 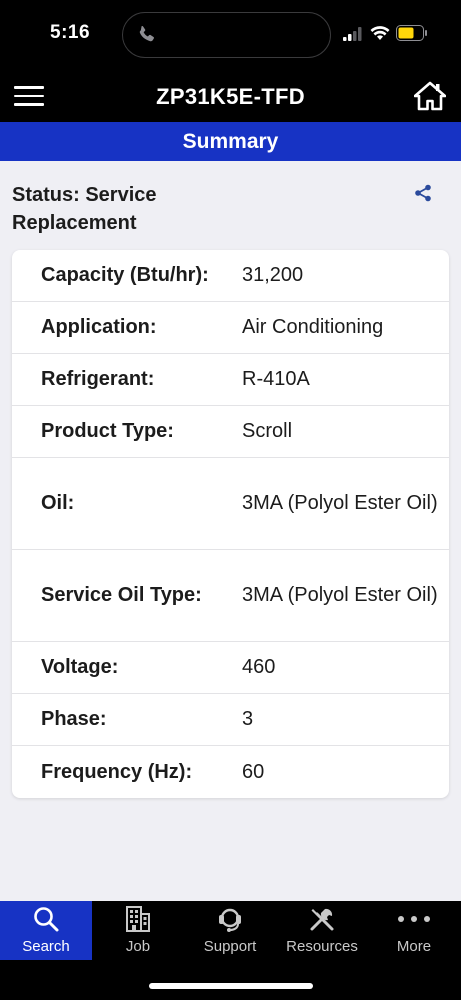 I want to click on spec-label: Refrigerant:, so click(x=98, y=379).